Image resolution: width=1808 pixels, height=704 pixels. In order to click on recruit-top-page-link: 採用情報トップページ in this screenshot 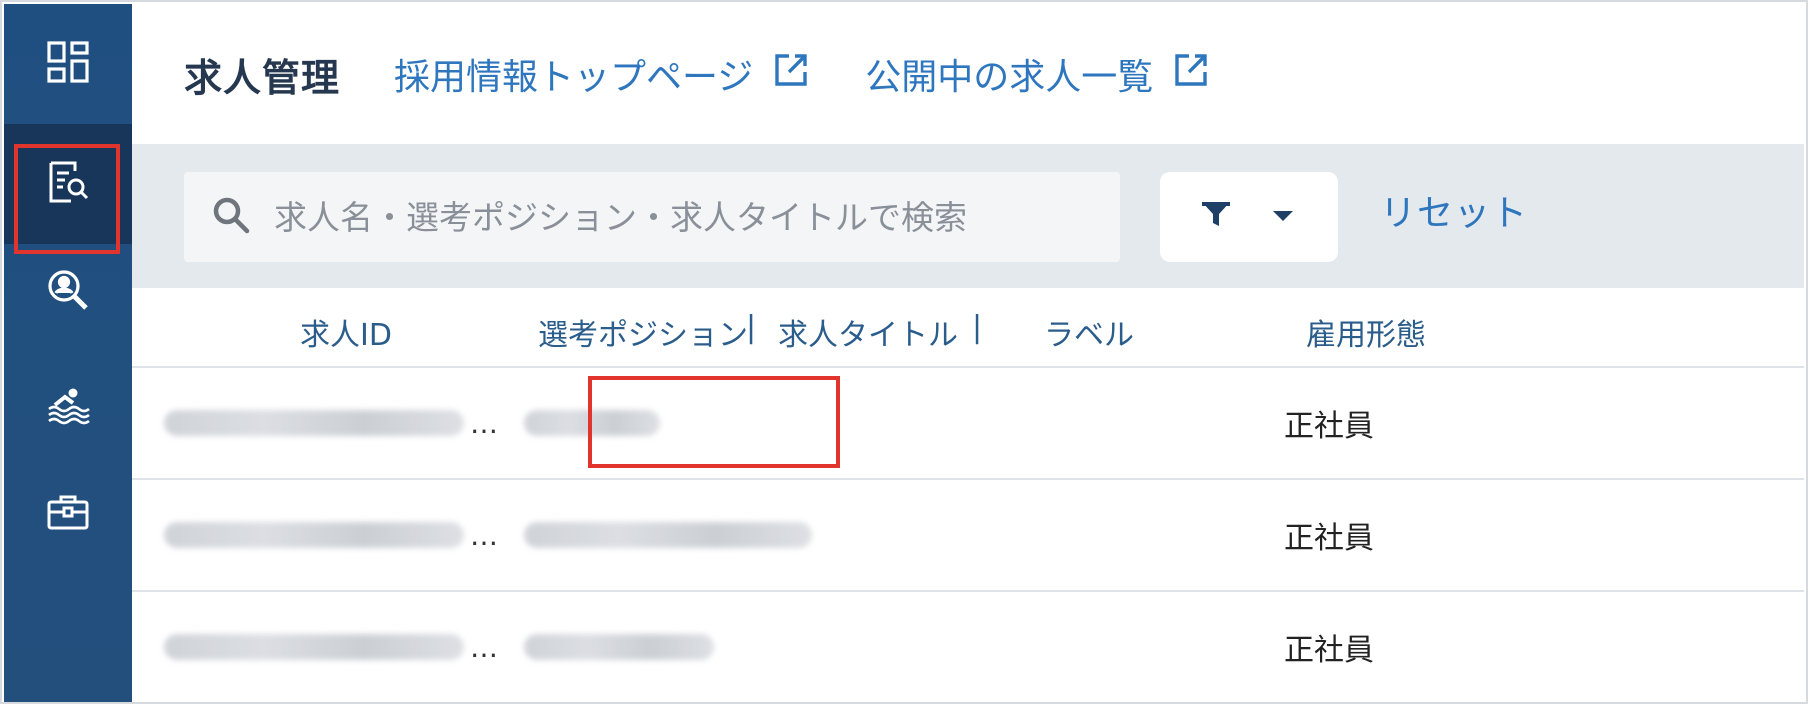, I will do `click(602, 74)`.